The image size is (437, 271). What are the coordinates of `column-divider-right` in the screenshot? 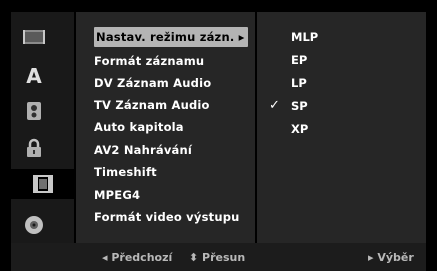 It's located at (256, 127).